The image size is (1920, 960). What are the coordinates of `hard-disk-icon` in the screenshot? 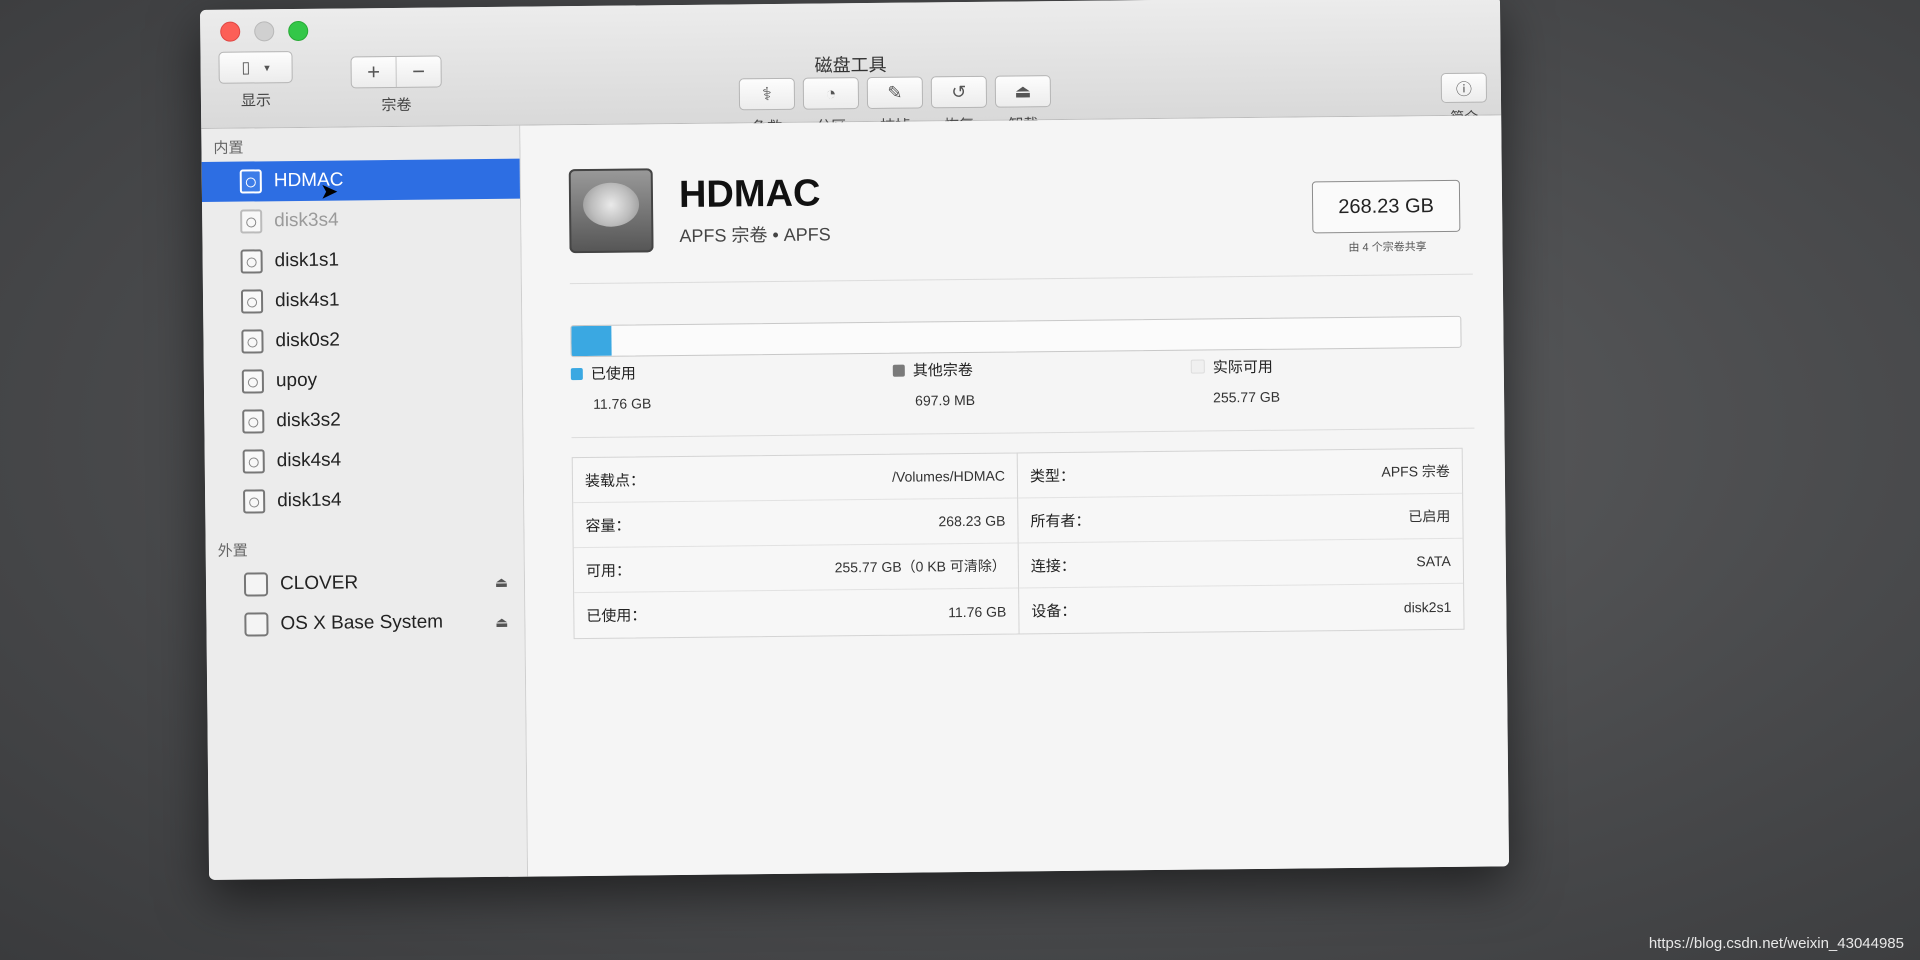 It's located at (611, 211).